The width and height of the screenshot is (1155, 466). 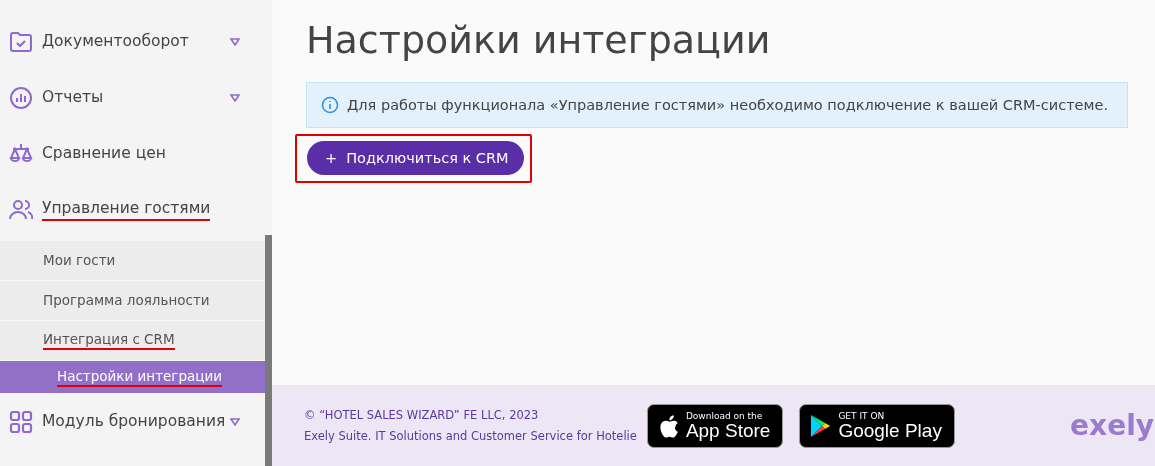 What do you see at coordinates (877, 425) in the screenshot?
I see `store-badge: GET IT ON Google Play` at bounding box center [877, 425].